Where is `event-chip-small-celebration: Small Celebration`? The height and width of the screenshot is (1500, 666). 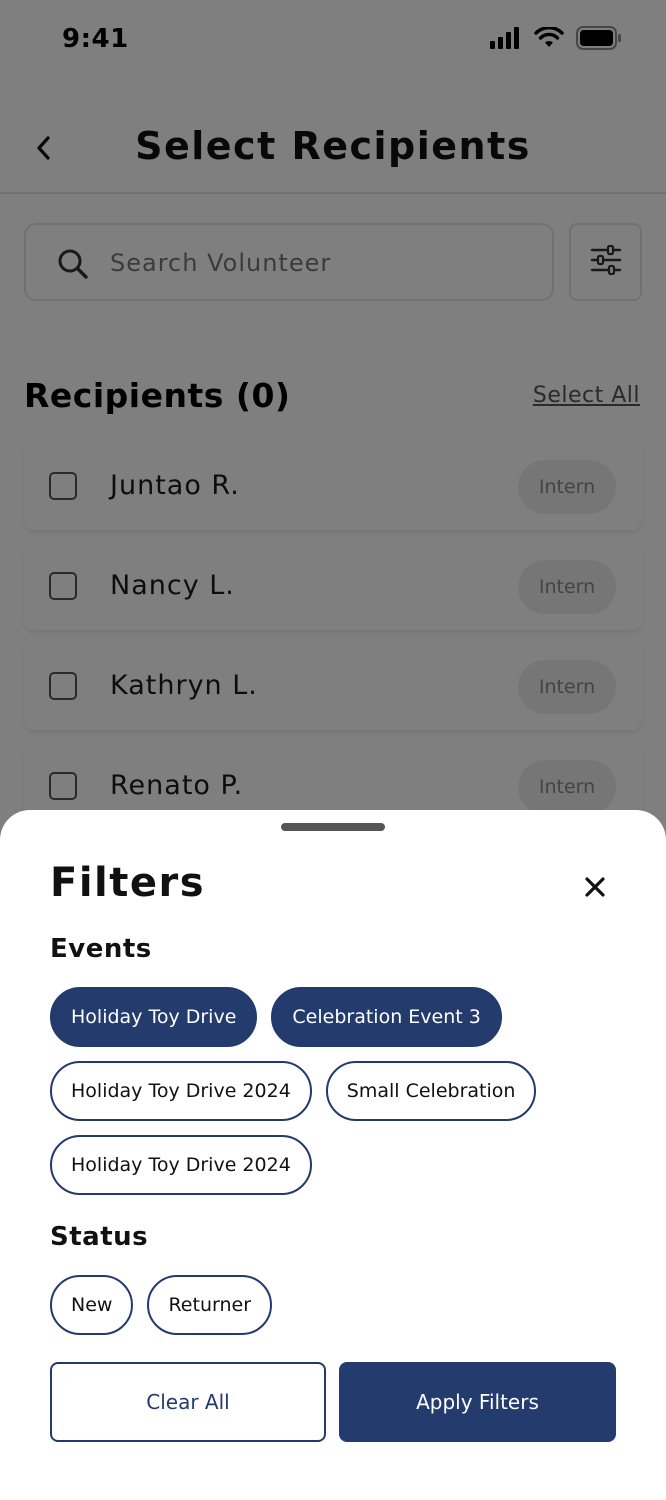 event-chip-small-celebration: Small Celebration is located at coordinates (431, 1091).